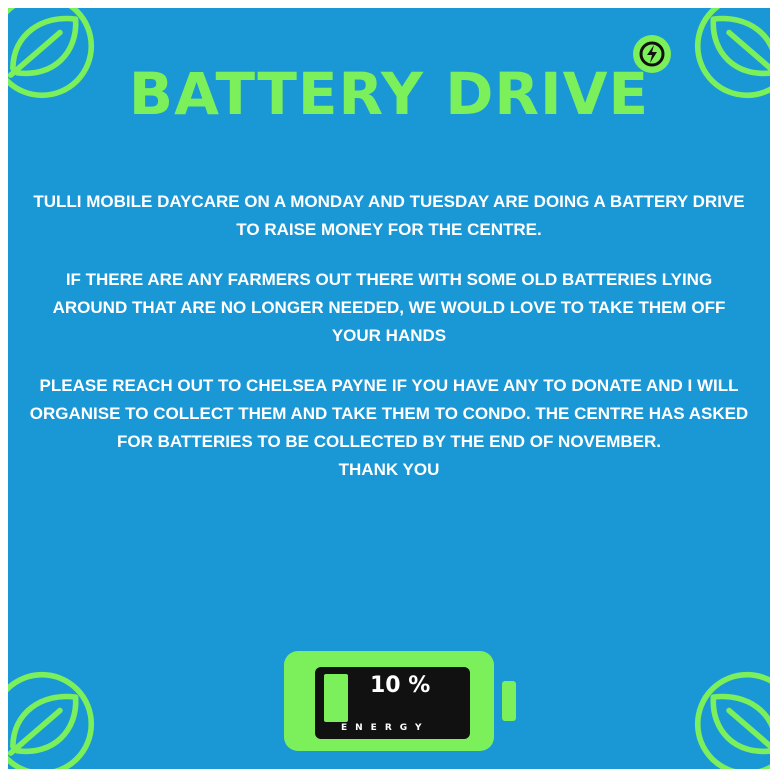 Image resolution: width=780 pixels, height=777 pixels. Describe the element at coordinates (652, 54) in the screenshot. I see `lightning-bolt-icon` at that location.